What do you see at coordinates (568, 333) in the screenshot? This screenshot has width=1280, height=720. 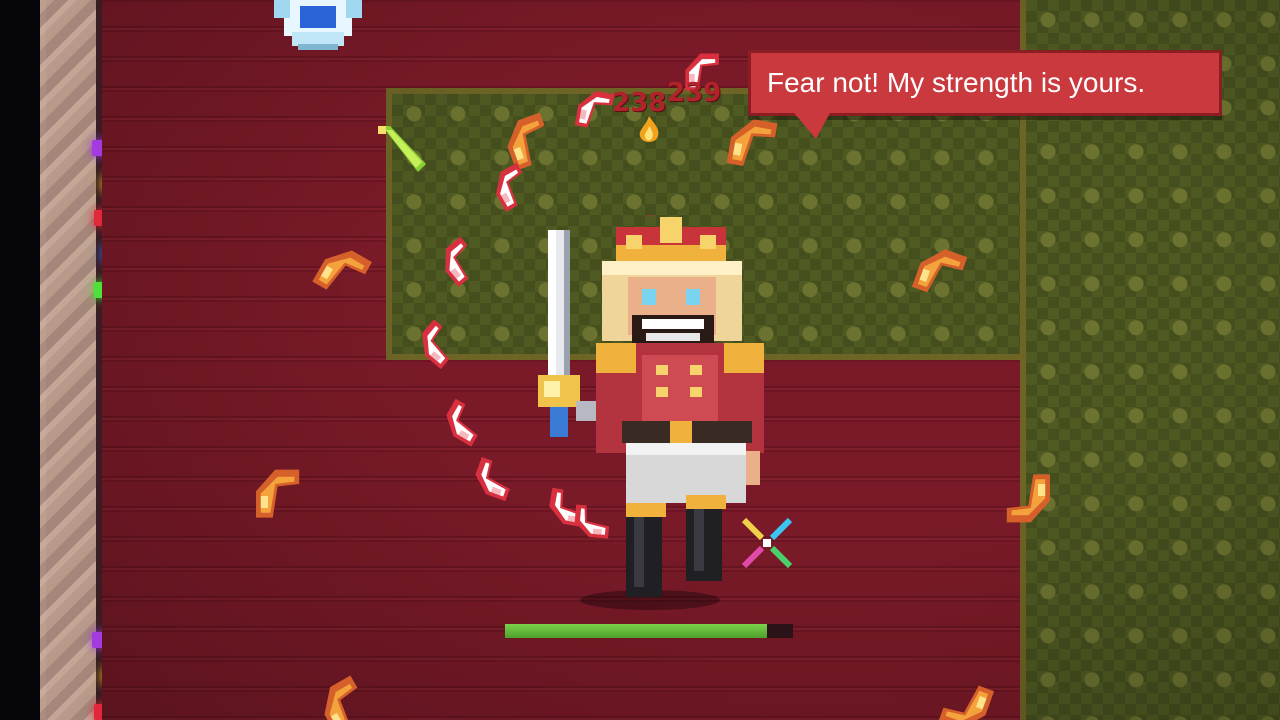 I see `sword-icon` at bounding box center [568, 333].